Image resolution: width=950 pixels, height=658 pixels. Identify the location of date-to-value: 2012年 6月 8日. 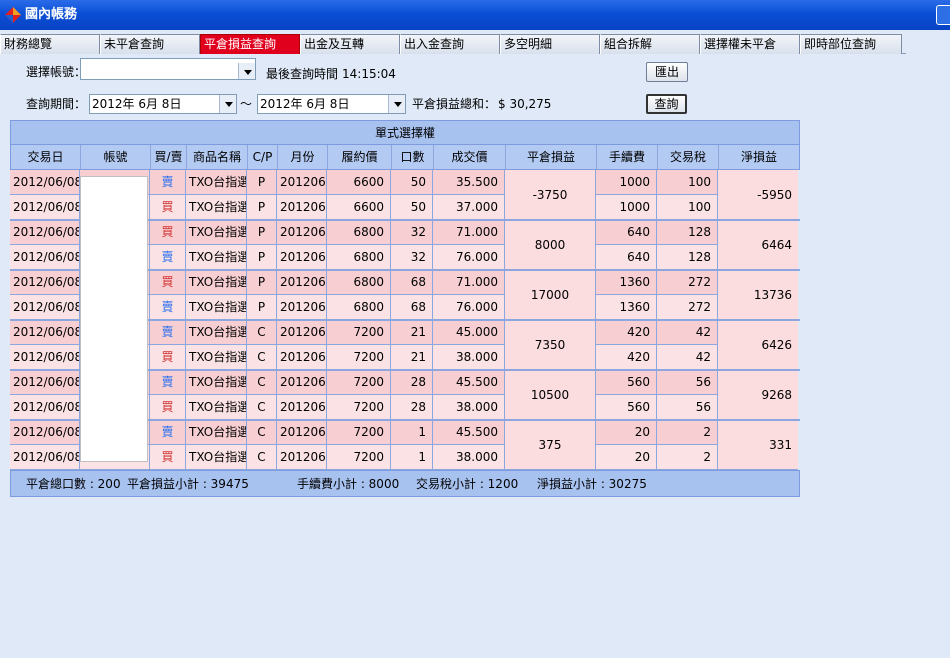
(305, 104).